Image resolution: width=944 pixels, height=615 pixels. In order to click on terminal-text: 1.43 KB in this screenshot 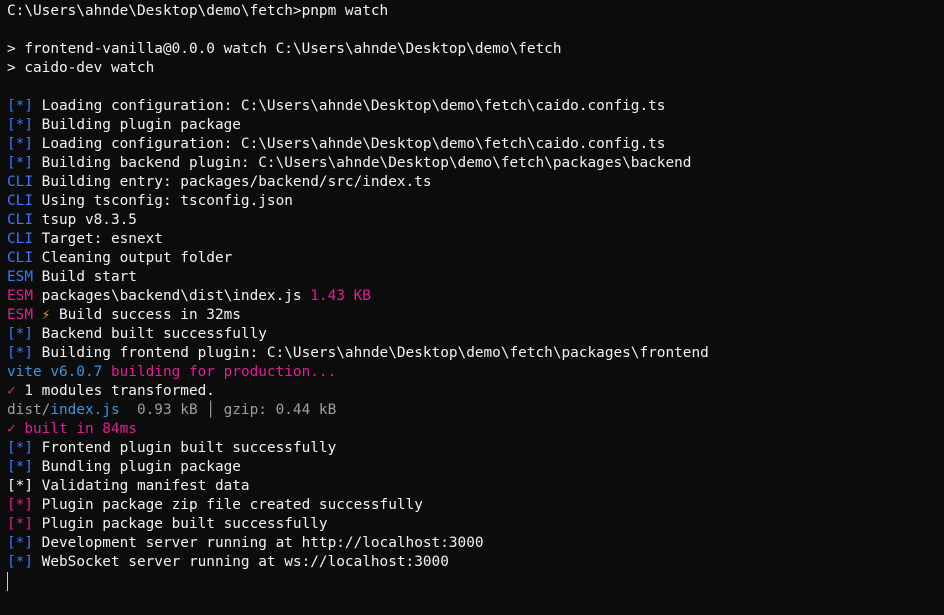, I will do `click(340, 296)`.